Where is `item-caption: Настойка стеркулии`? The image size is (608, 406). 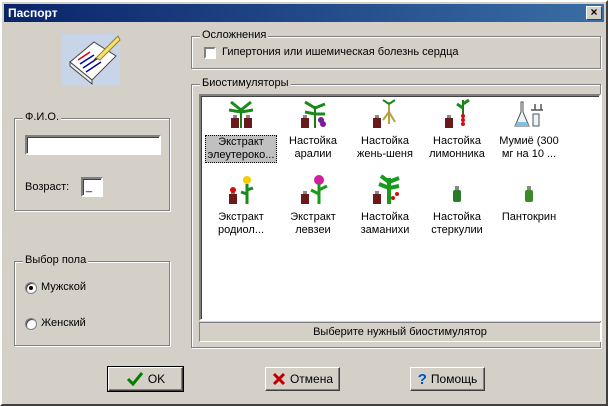
item-caption: Настойка стеркулии is located at coordinates (457, 223).